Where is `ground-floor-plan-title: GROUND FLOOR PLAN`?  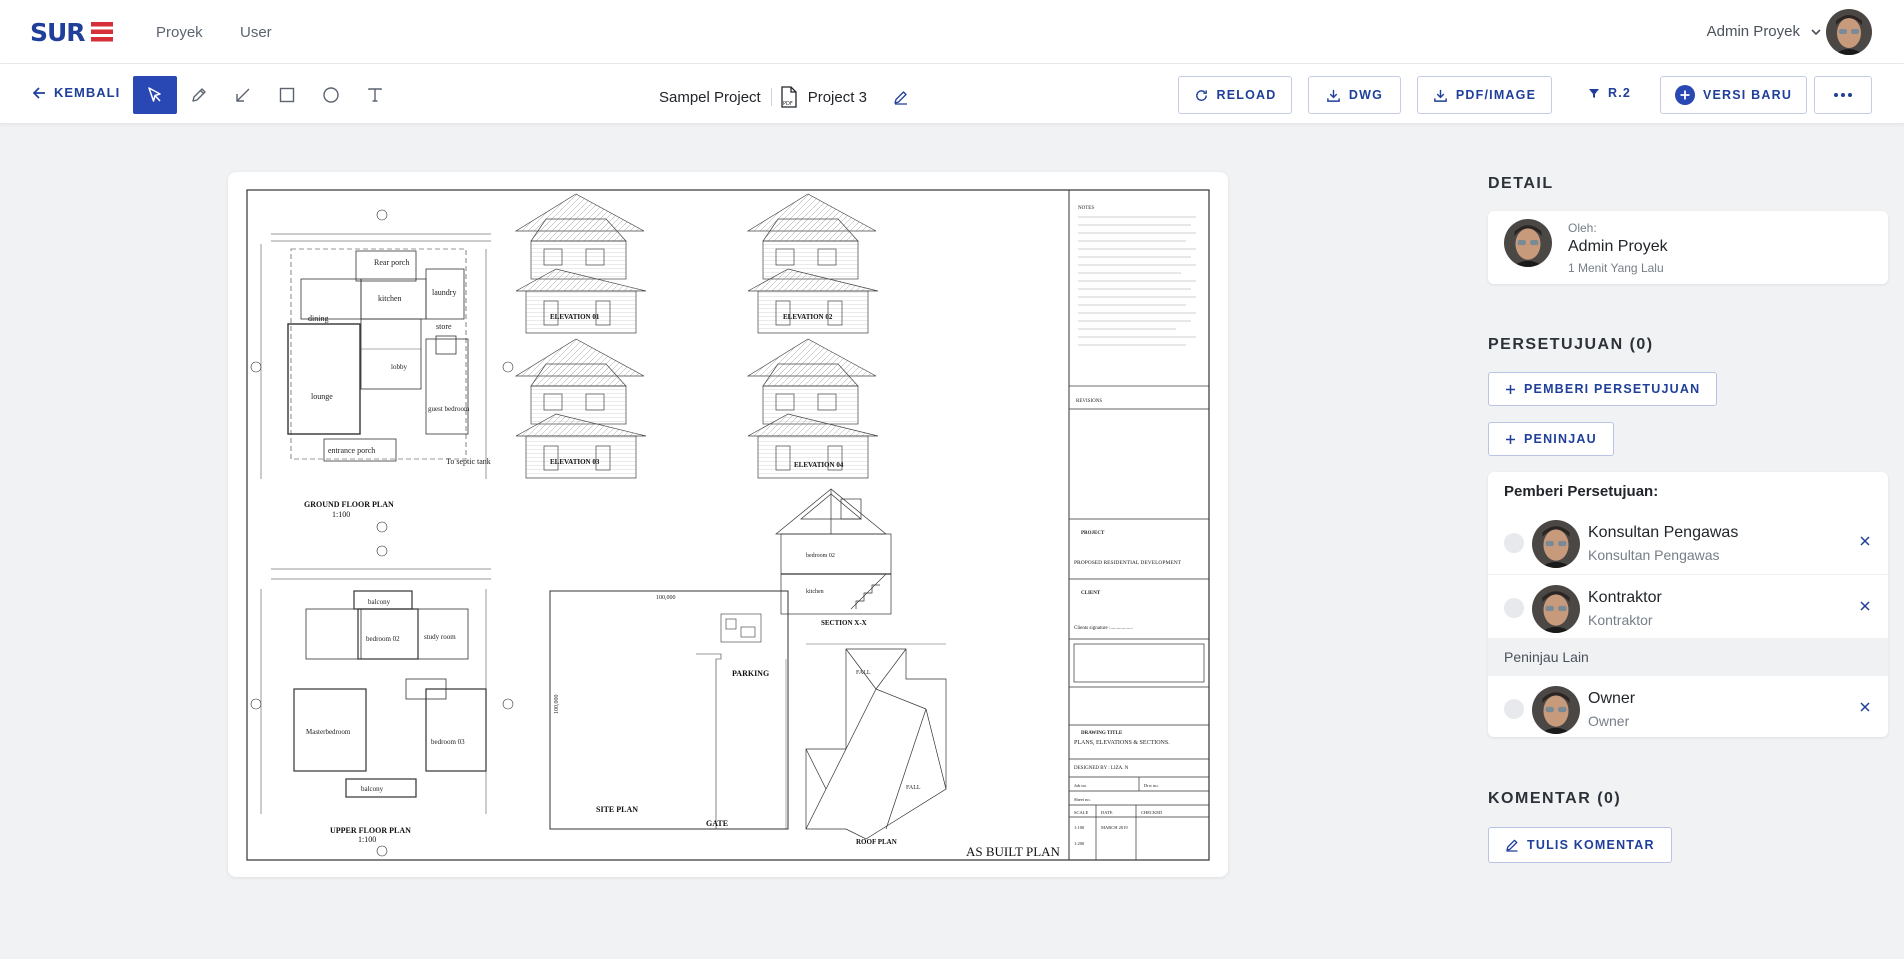 ground-floor-plan-title: GROUND FLOOR PLAN is located at coordinates (349, 504).